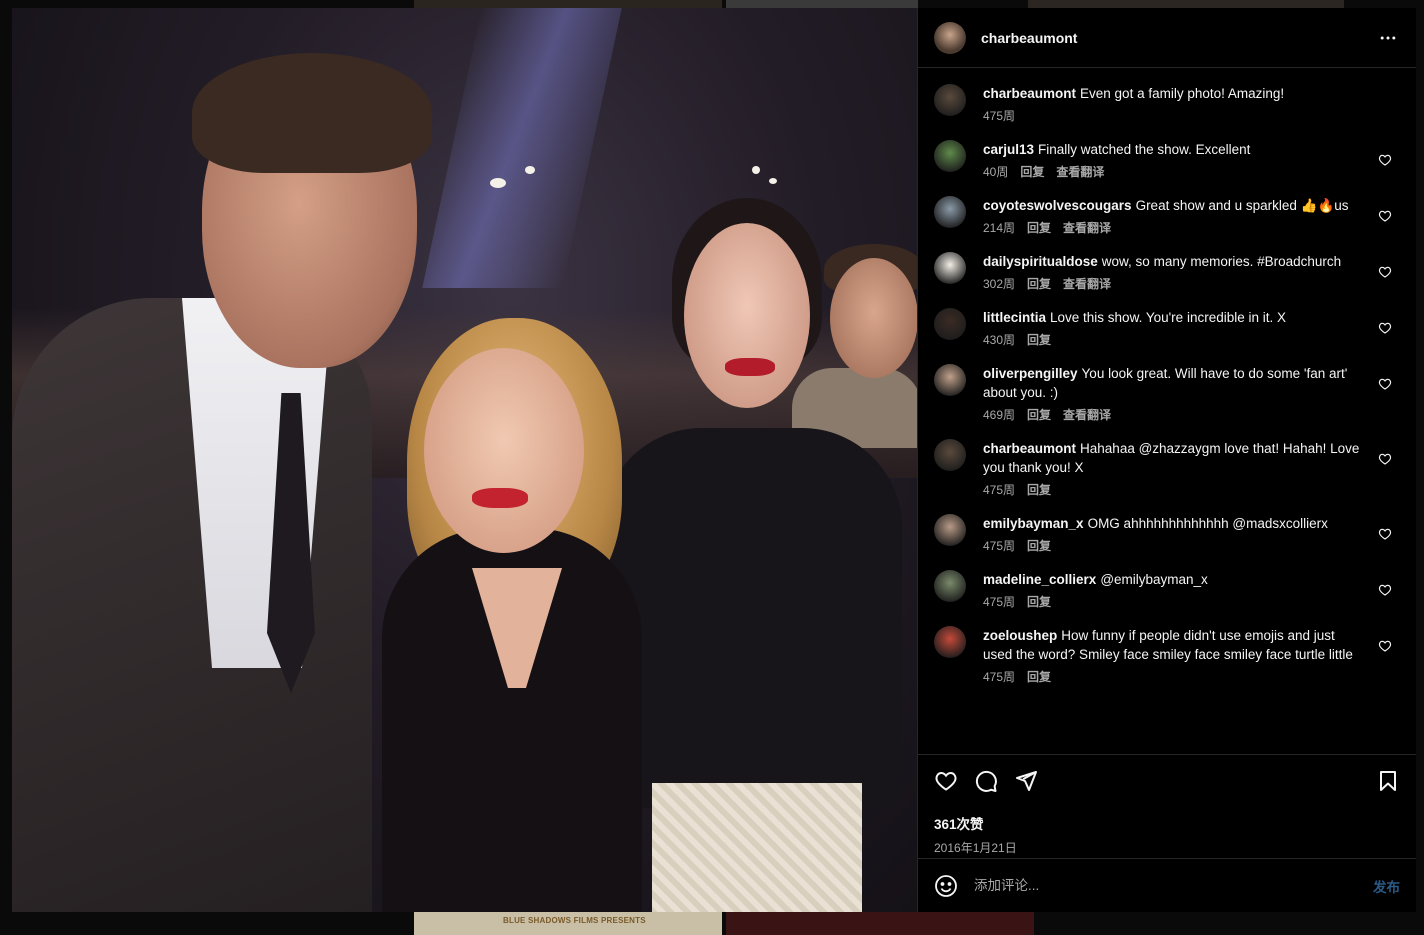 The width and height of the screenshot is (1424, 935). Describe the element at coordinates (522, 148) in the screenshot. I see `stage-light-beam` at that location.